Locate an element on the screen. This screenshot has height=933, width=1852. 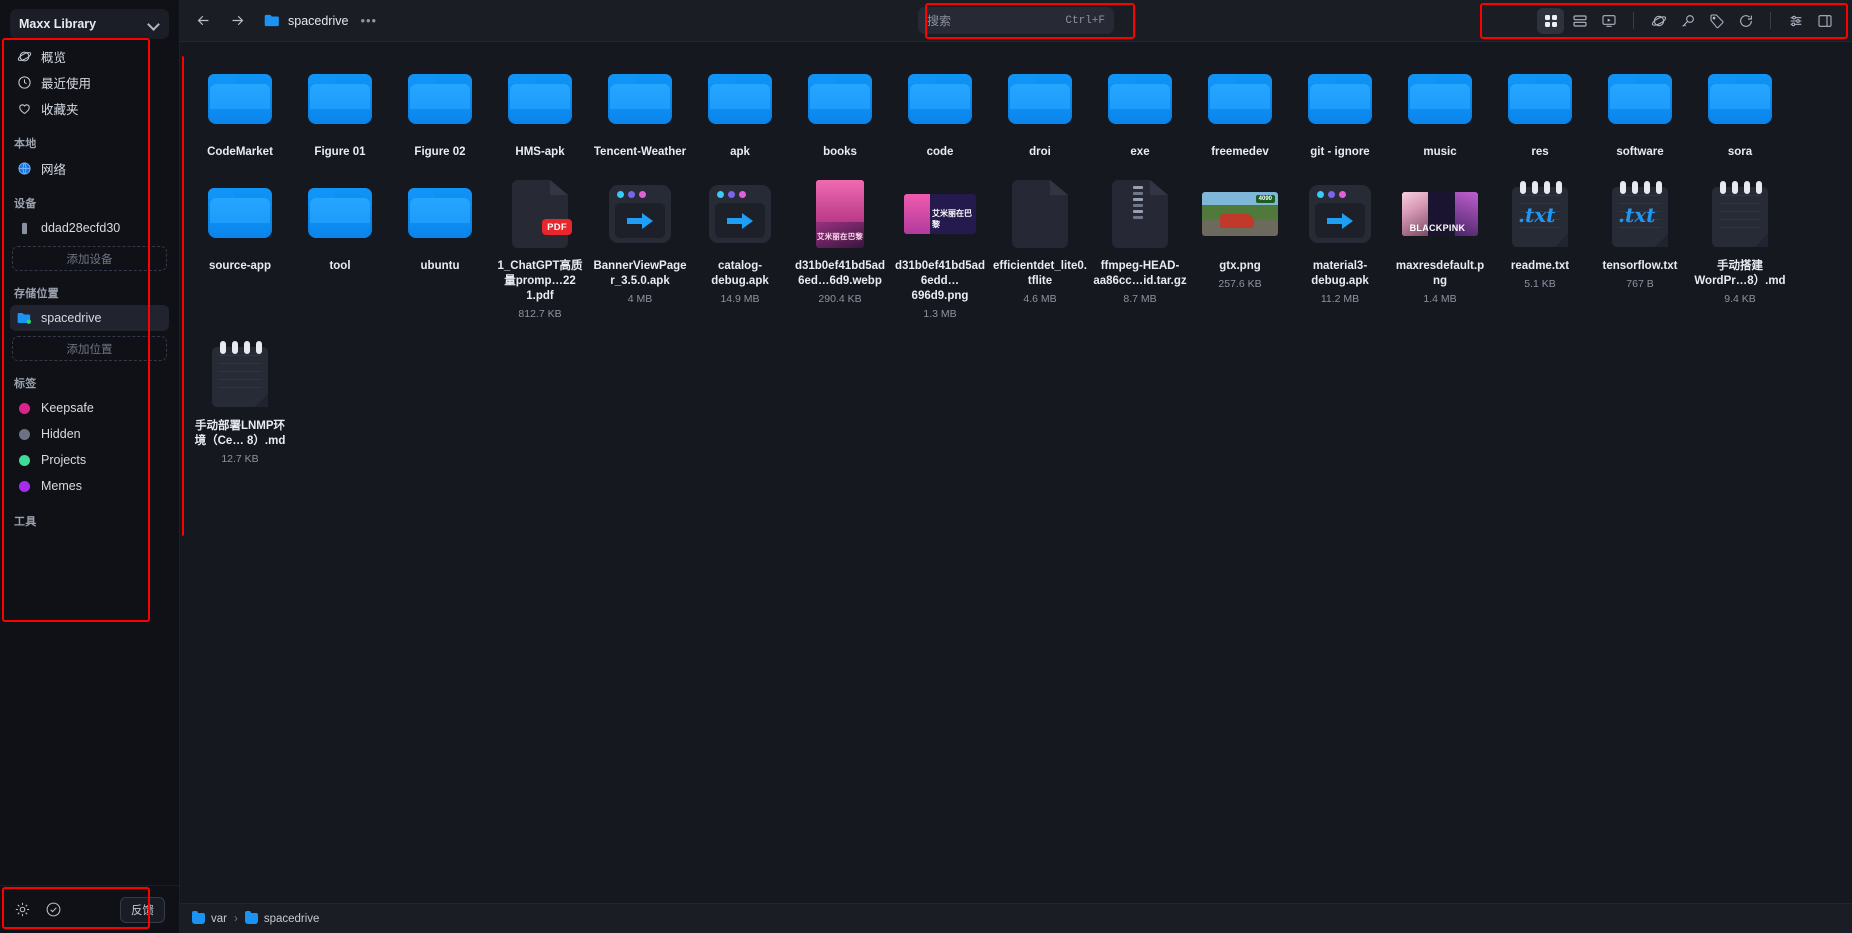
file-item: tool is located at coordinates (340, 250).